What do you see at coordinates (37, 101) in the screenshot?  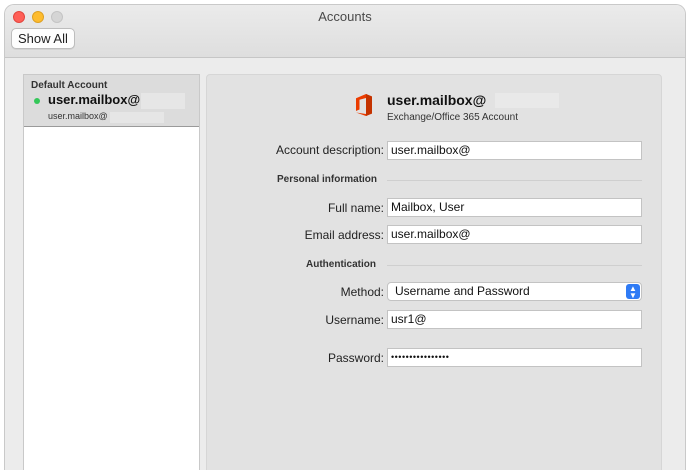 I see `online-status-icon` at bounding box center [37, 101].